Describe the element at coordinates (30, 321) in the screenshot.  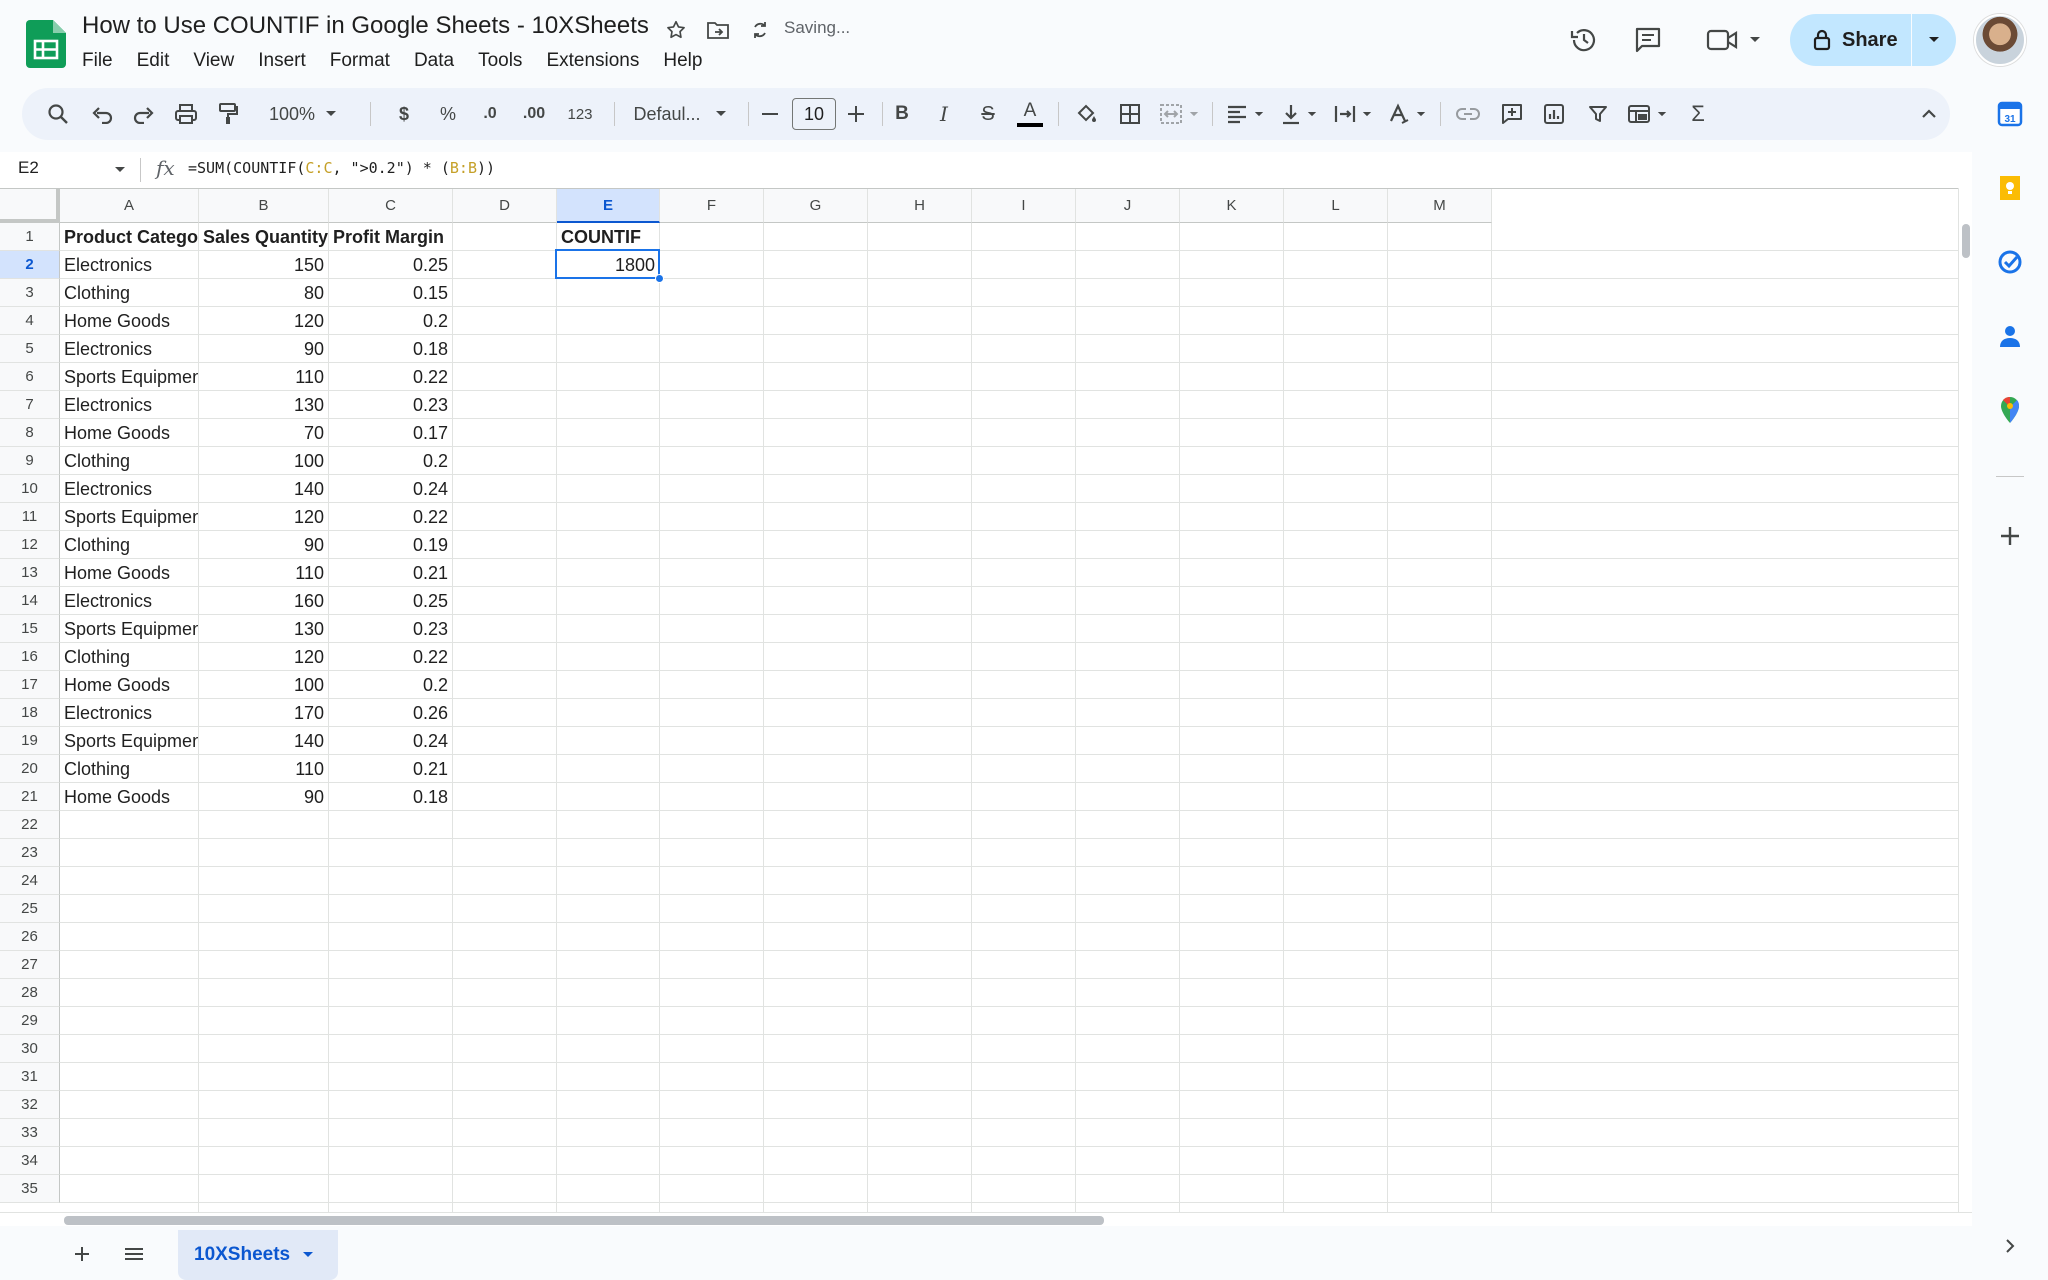
I see `row-header: 4` at that location.